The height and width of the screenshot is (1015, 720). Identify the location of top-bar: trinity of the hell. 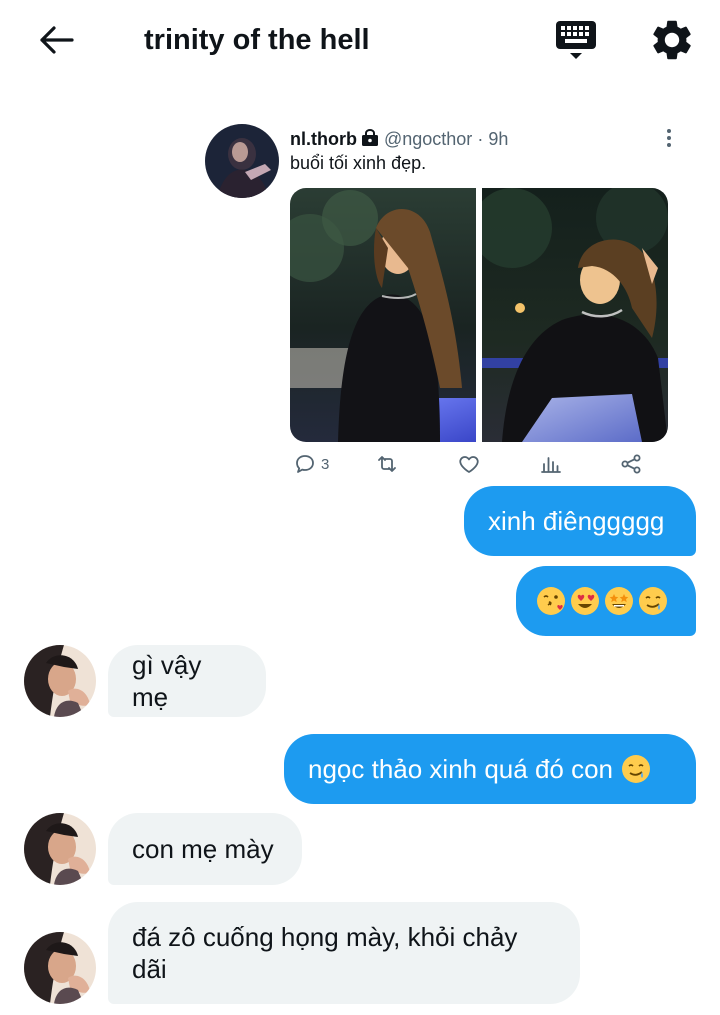
(360, 40).